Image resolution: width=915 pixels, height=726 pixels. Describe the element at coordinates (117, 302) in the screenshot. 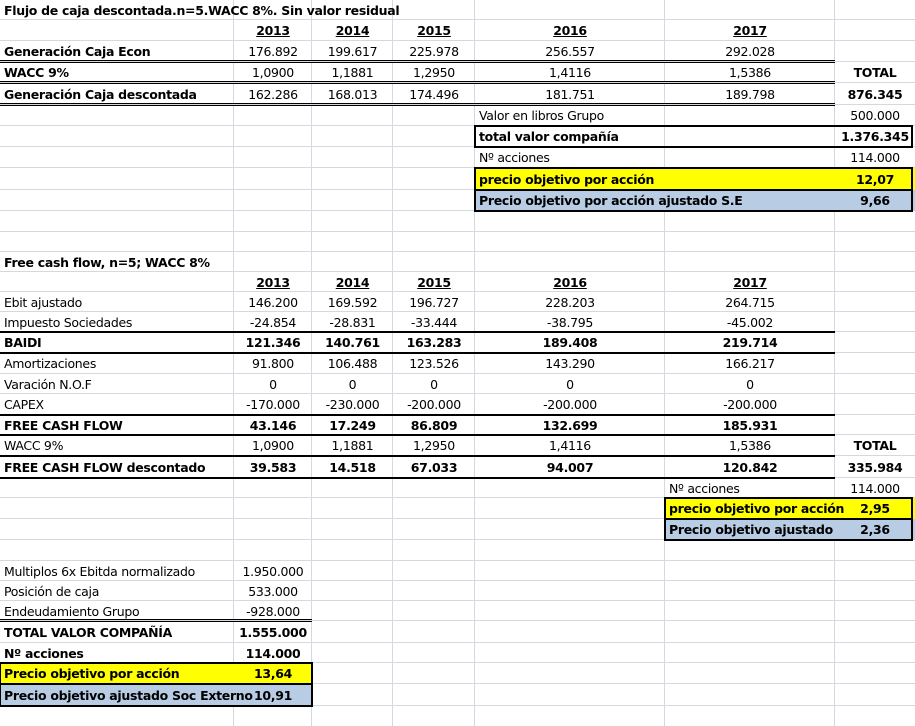

I see `row-label: Ebit ajustado` at that location.